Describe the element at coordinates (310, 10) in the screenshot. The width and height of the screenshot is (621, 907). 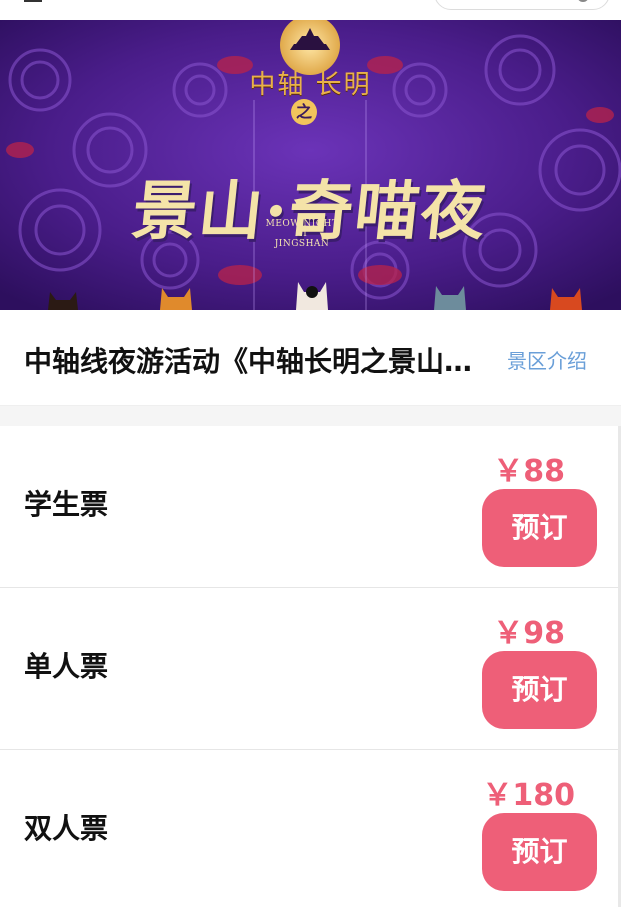
I see `top-bar` at that location.